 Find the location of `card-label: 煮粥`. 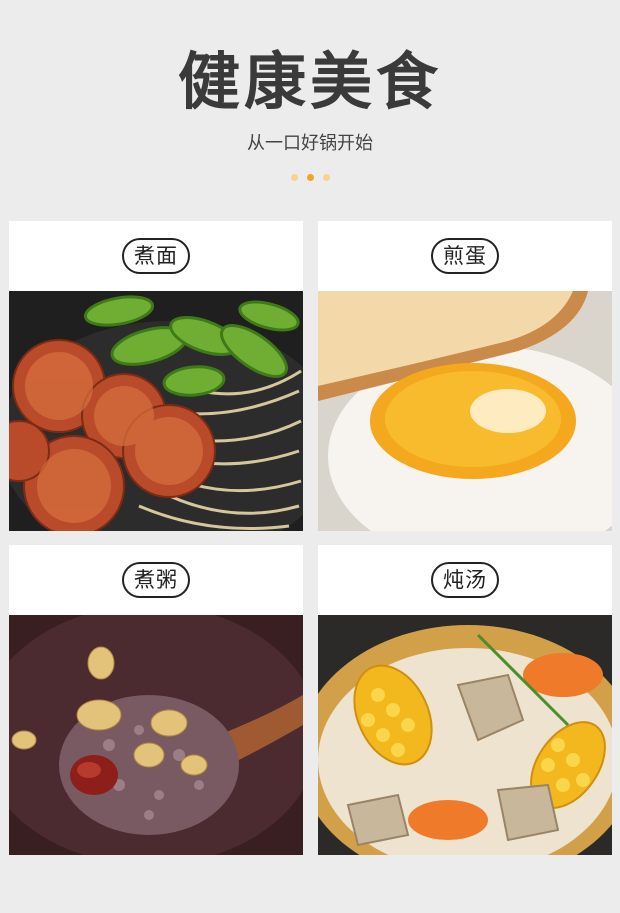

card-label: 煮粥 is located at coordinates (156, 580).